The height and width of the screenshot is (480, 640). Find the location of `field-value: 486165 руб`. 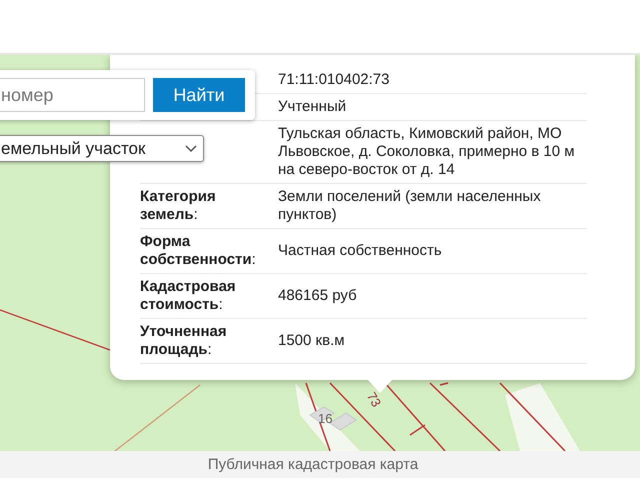

field-value: 486165 руб is located at coordinates (317, 296).